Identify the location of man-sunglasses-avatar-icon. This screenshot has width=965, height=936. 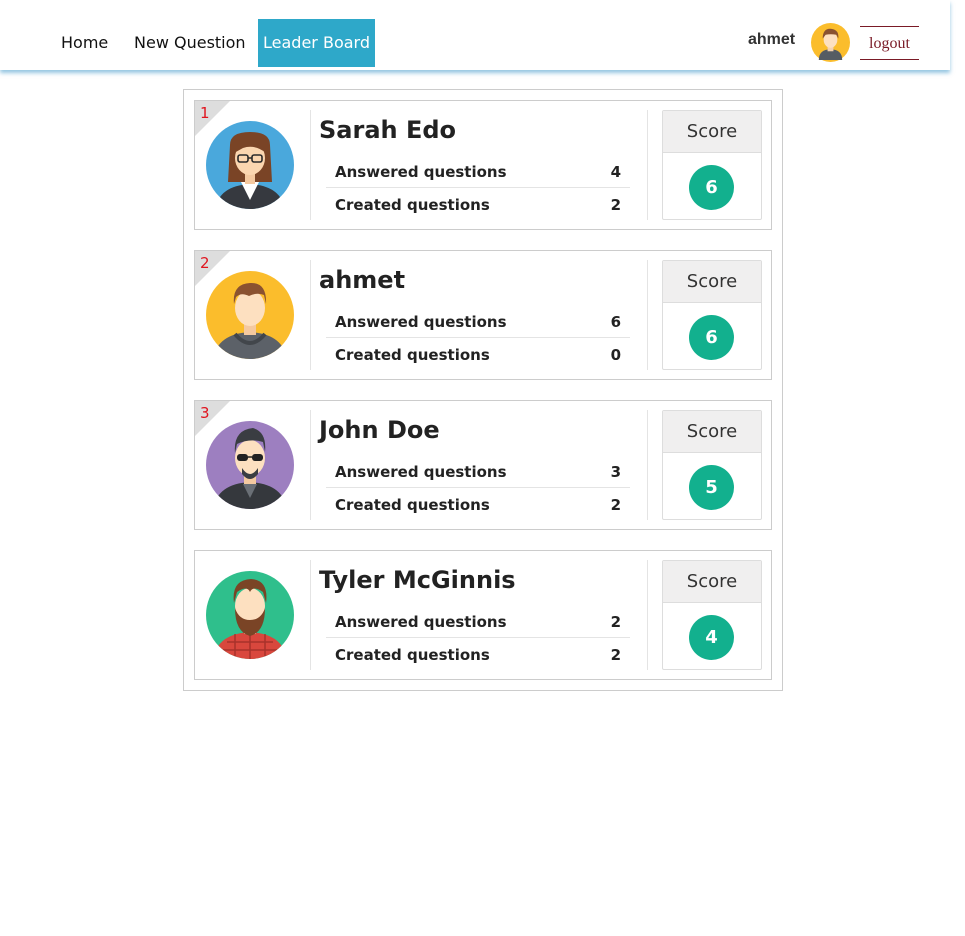
(250, 465).